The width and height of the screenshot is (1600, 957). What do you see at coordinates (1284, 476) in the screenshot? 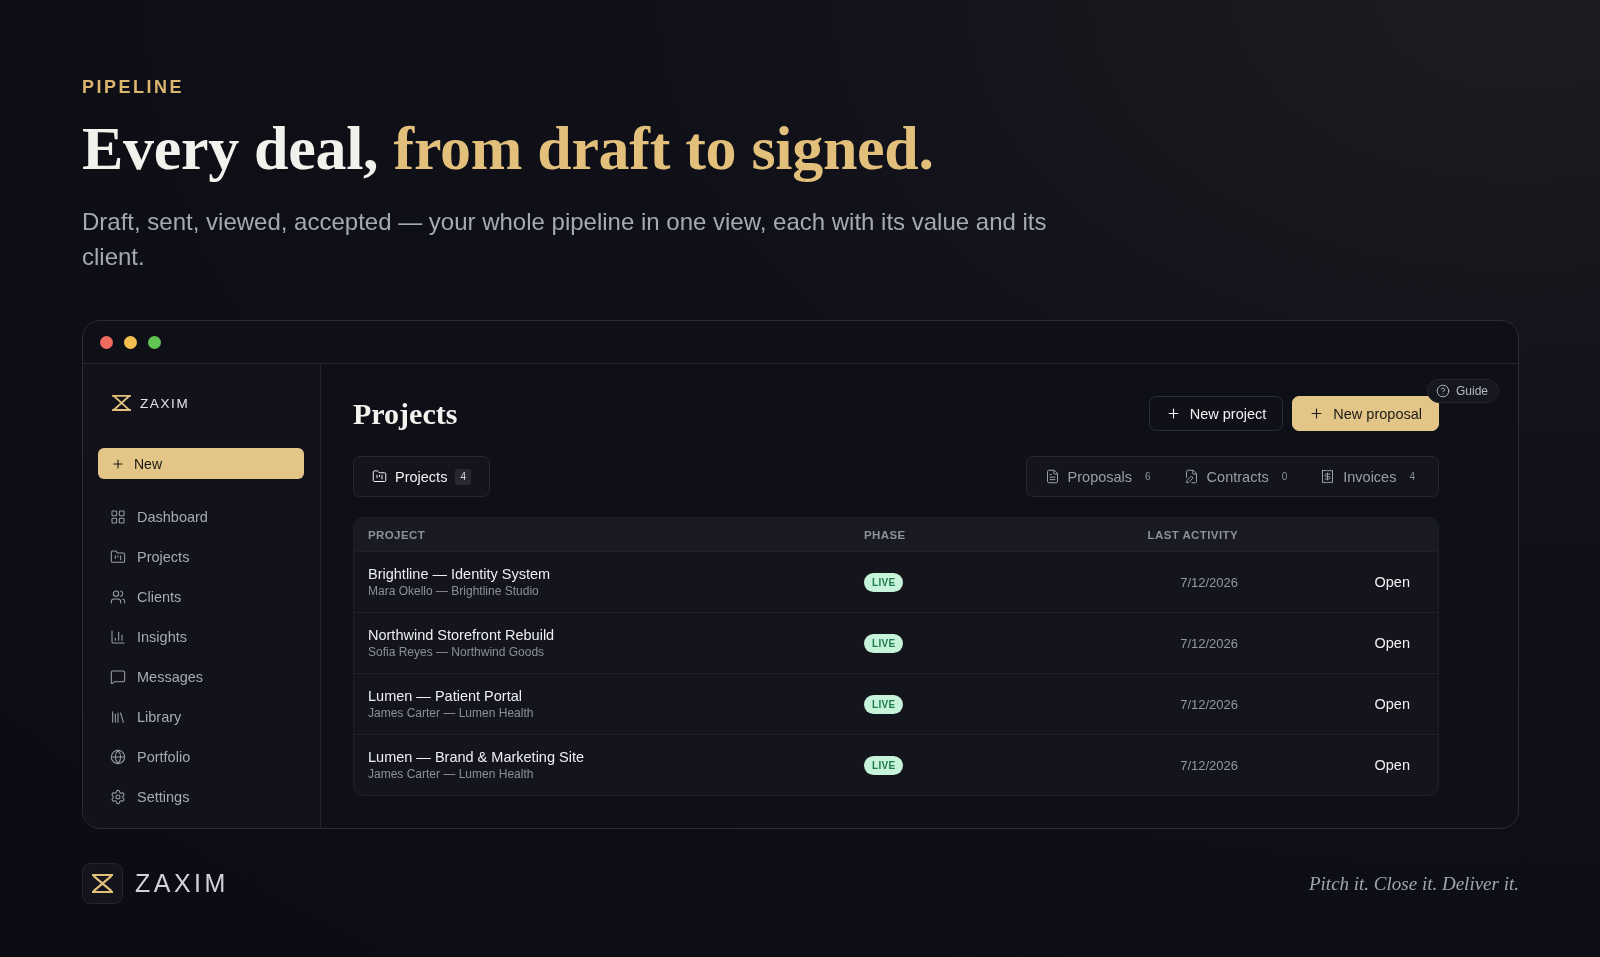
I see `tab-count: 0` at bounding box center [1284, 476].